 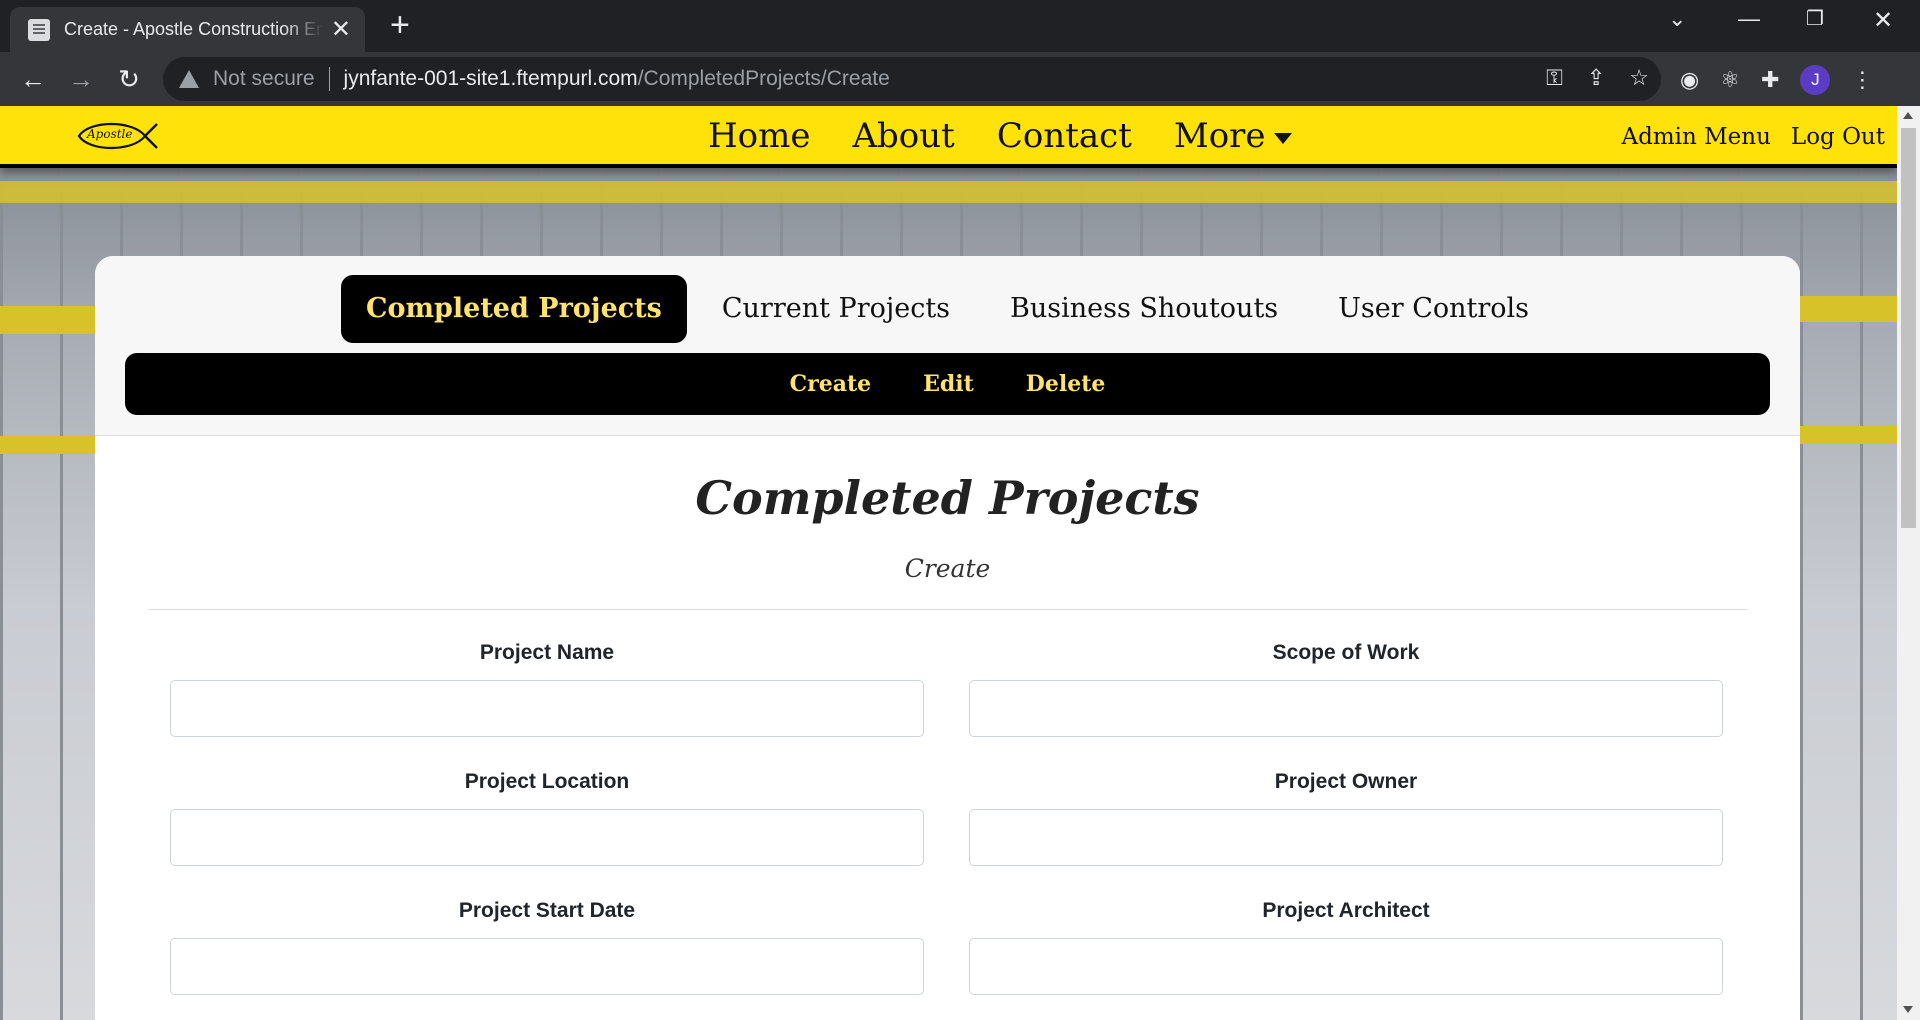 I want to click on close-tab-icon: ✕, so click(x=341, y=29).